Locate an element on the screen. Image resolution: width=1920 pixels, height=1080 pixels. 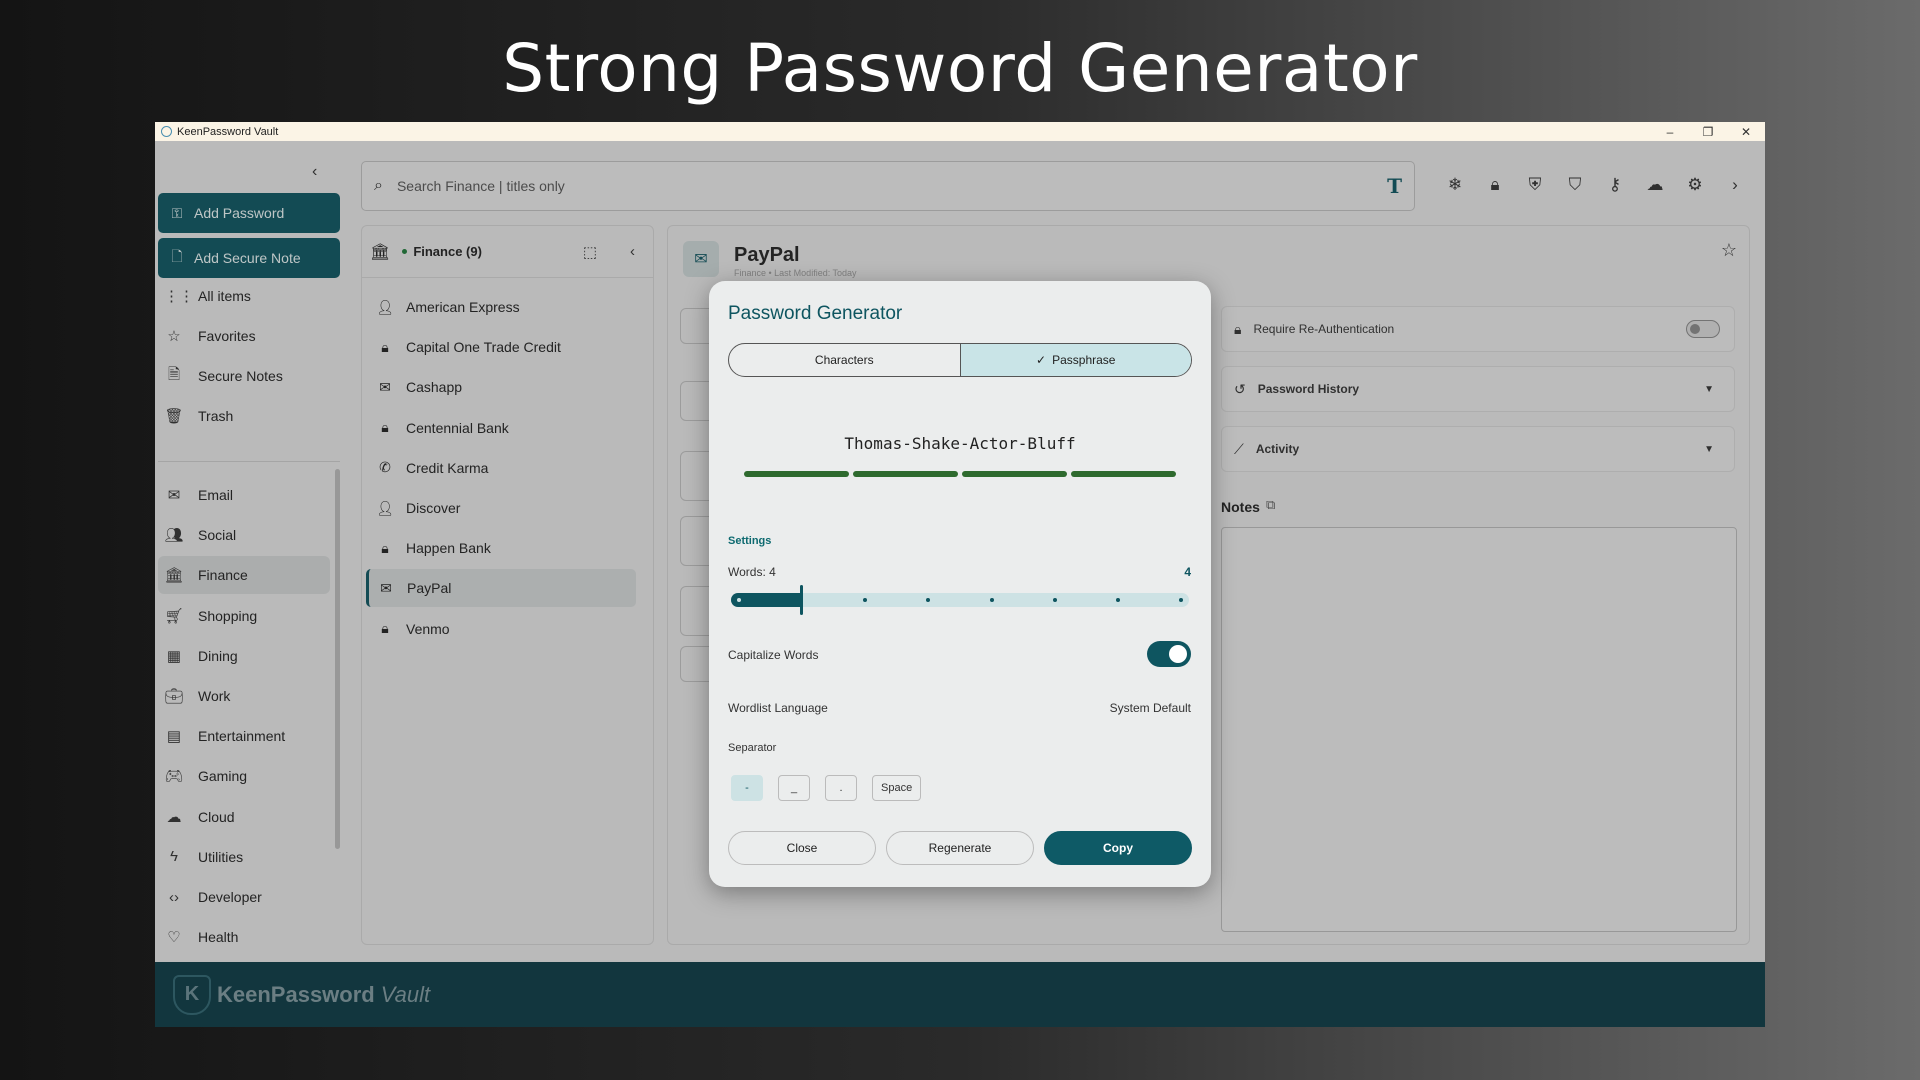
regenerate-button: Regenerate is located at coordinates (960, 848).